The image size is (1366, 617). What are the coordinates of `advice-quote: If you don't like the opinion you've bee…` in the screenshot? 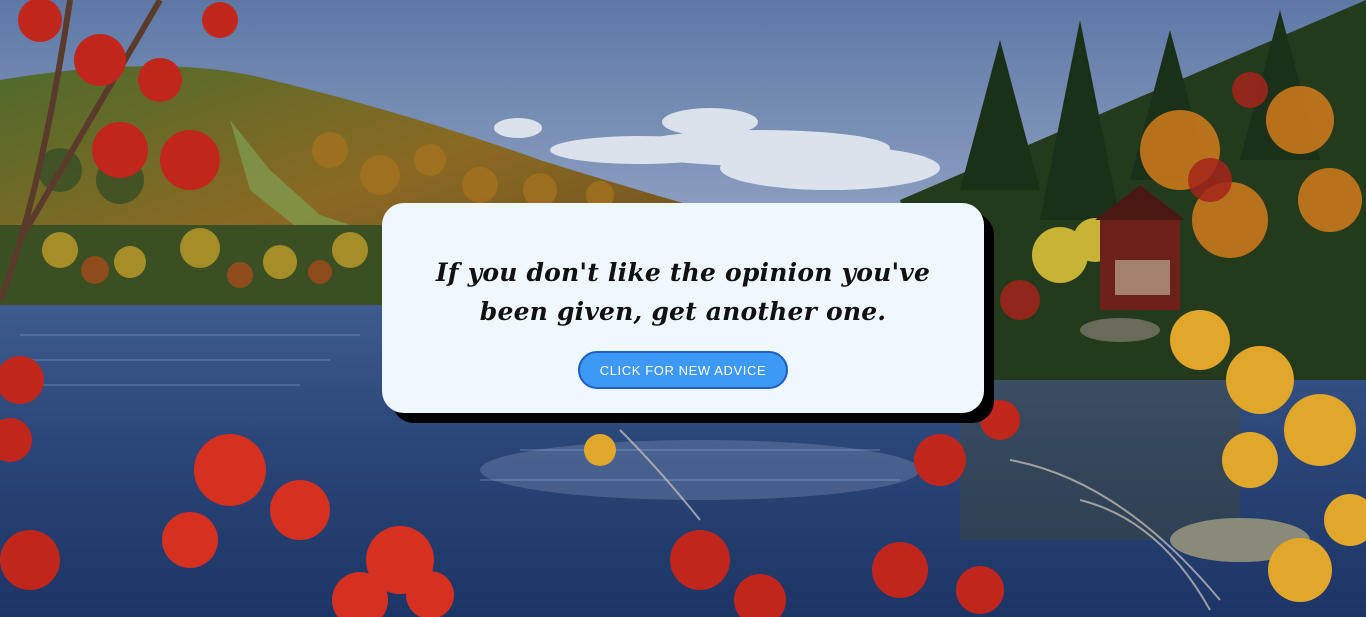 It's located at (683, 292).